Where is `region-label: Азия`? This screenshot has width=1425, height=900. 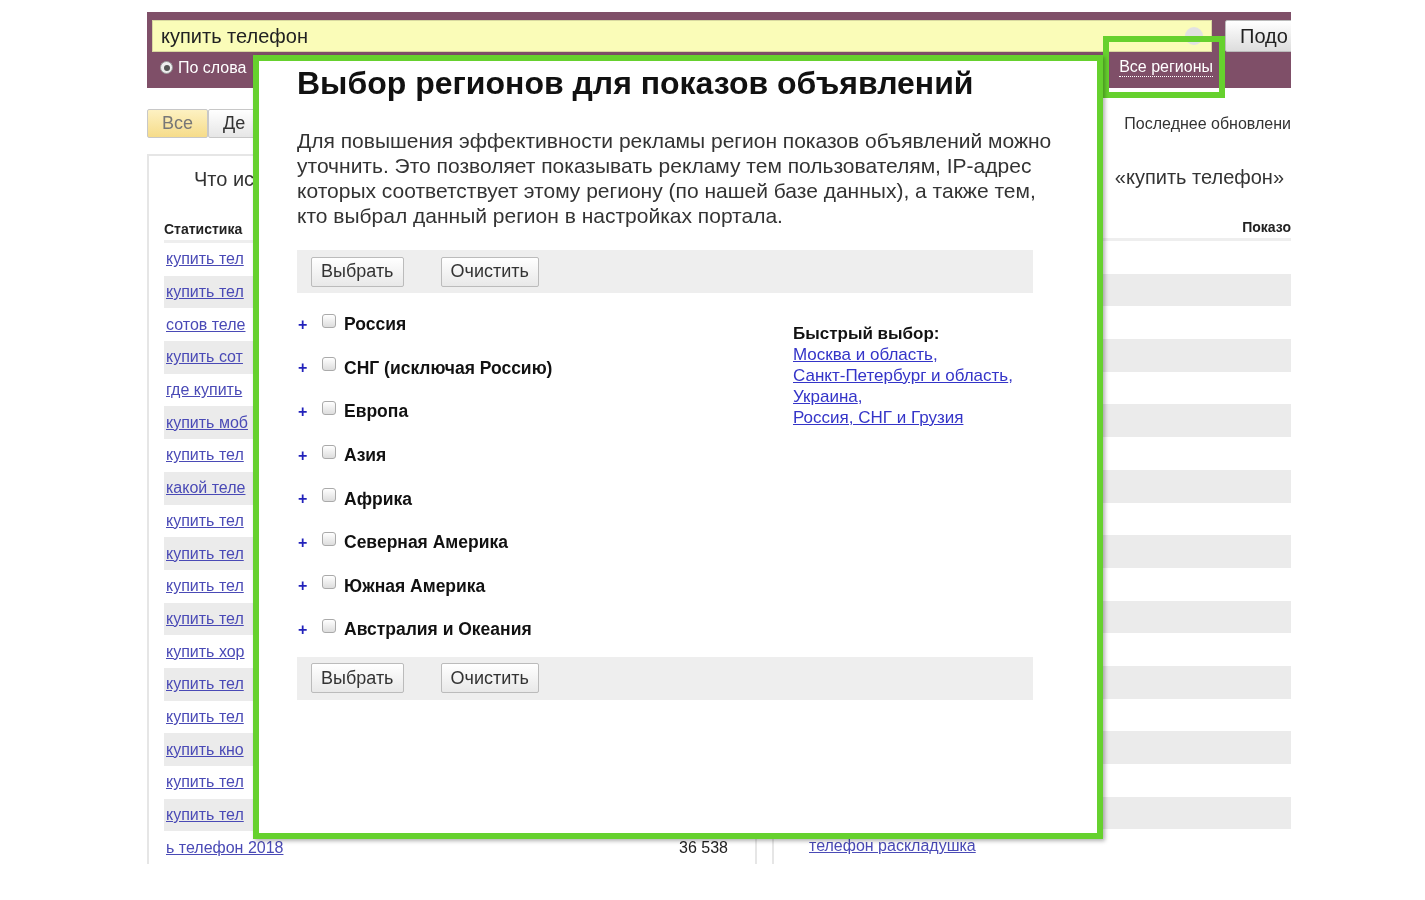 region-label: Азия is located at coordinates (365, 456).